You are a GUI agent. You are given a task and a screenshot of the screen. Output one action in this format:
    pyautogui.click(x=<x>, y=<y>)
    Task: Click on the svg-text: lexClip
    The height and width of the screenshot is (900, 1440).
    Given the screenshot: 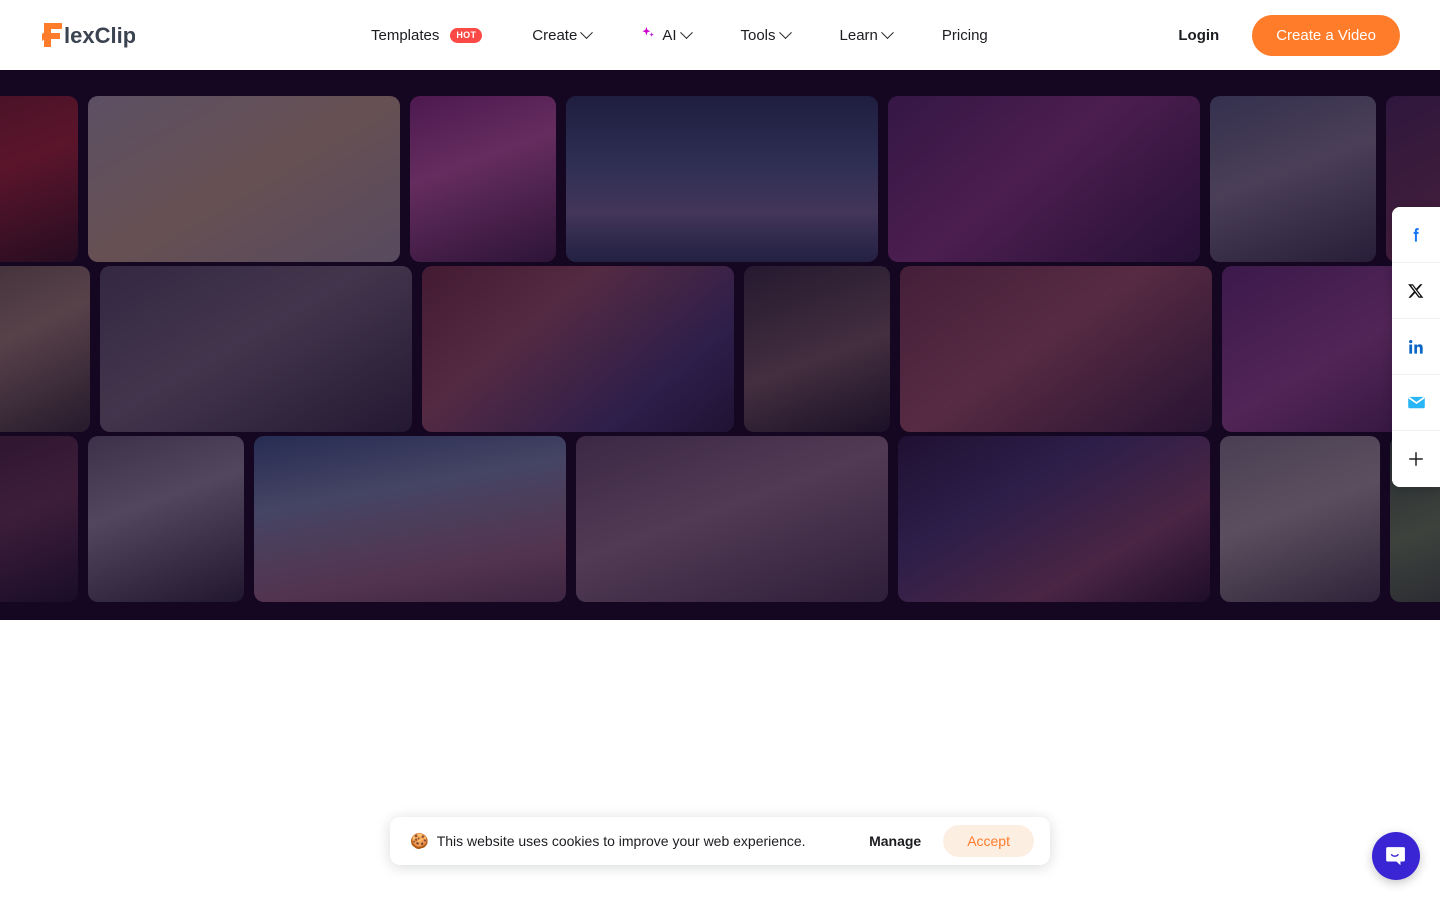 What is the action you would take?
    pyautogui.click(x=99, y=35)
    